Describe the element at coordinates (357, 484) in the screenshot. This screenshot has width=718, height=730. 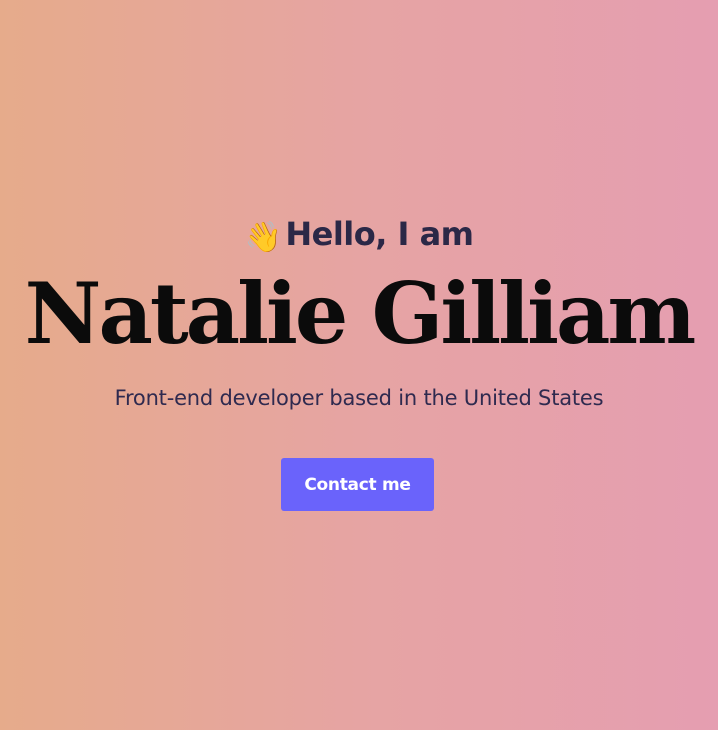
I see `contact-button: Contact me` at that location.